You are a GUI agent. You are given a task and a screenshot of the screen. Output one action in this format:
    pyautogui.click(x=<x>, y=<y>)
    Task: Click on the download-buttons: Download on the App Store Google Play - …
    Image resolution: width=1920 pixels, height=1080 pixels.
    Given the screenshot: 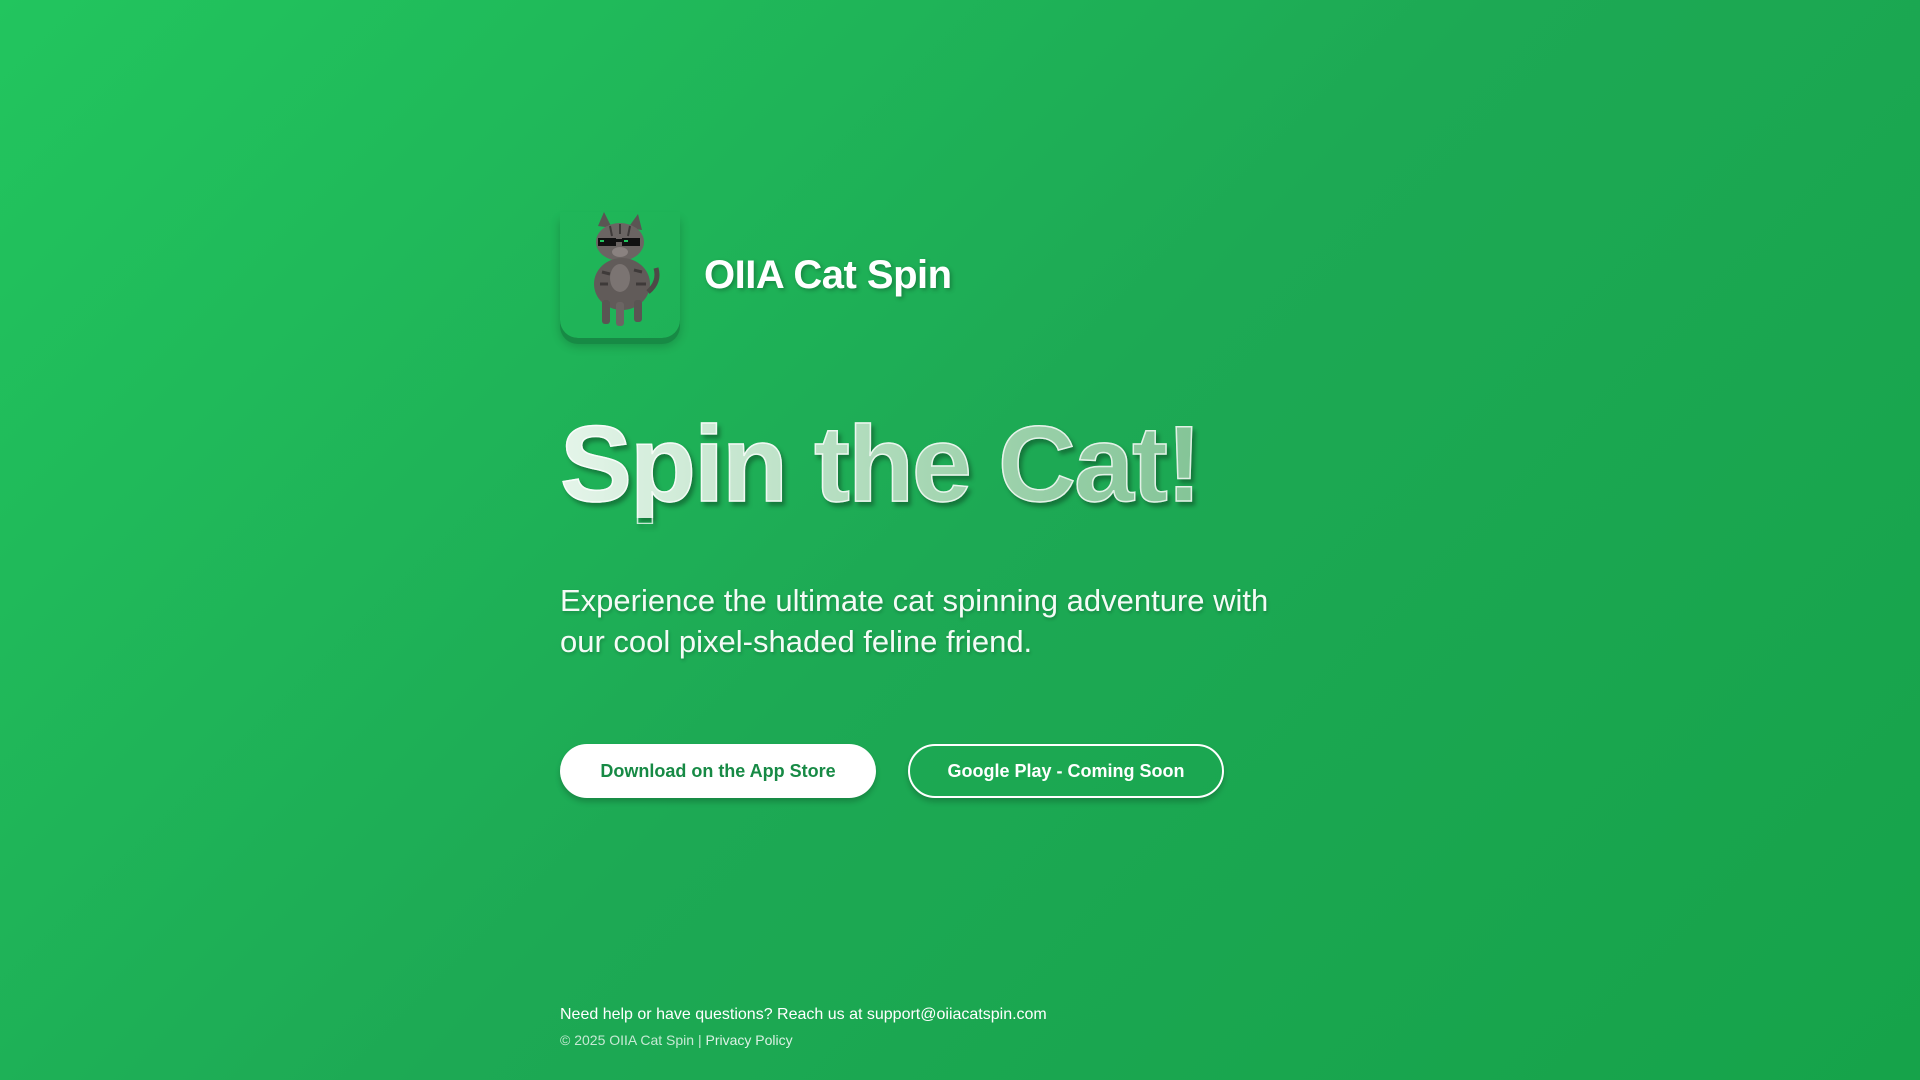 What is the action you would take?
    pyautogui.click(x=960, y=771)
    